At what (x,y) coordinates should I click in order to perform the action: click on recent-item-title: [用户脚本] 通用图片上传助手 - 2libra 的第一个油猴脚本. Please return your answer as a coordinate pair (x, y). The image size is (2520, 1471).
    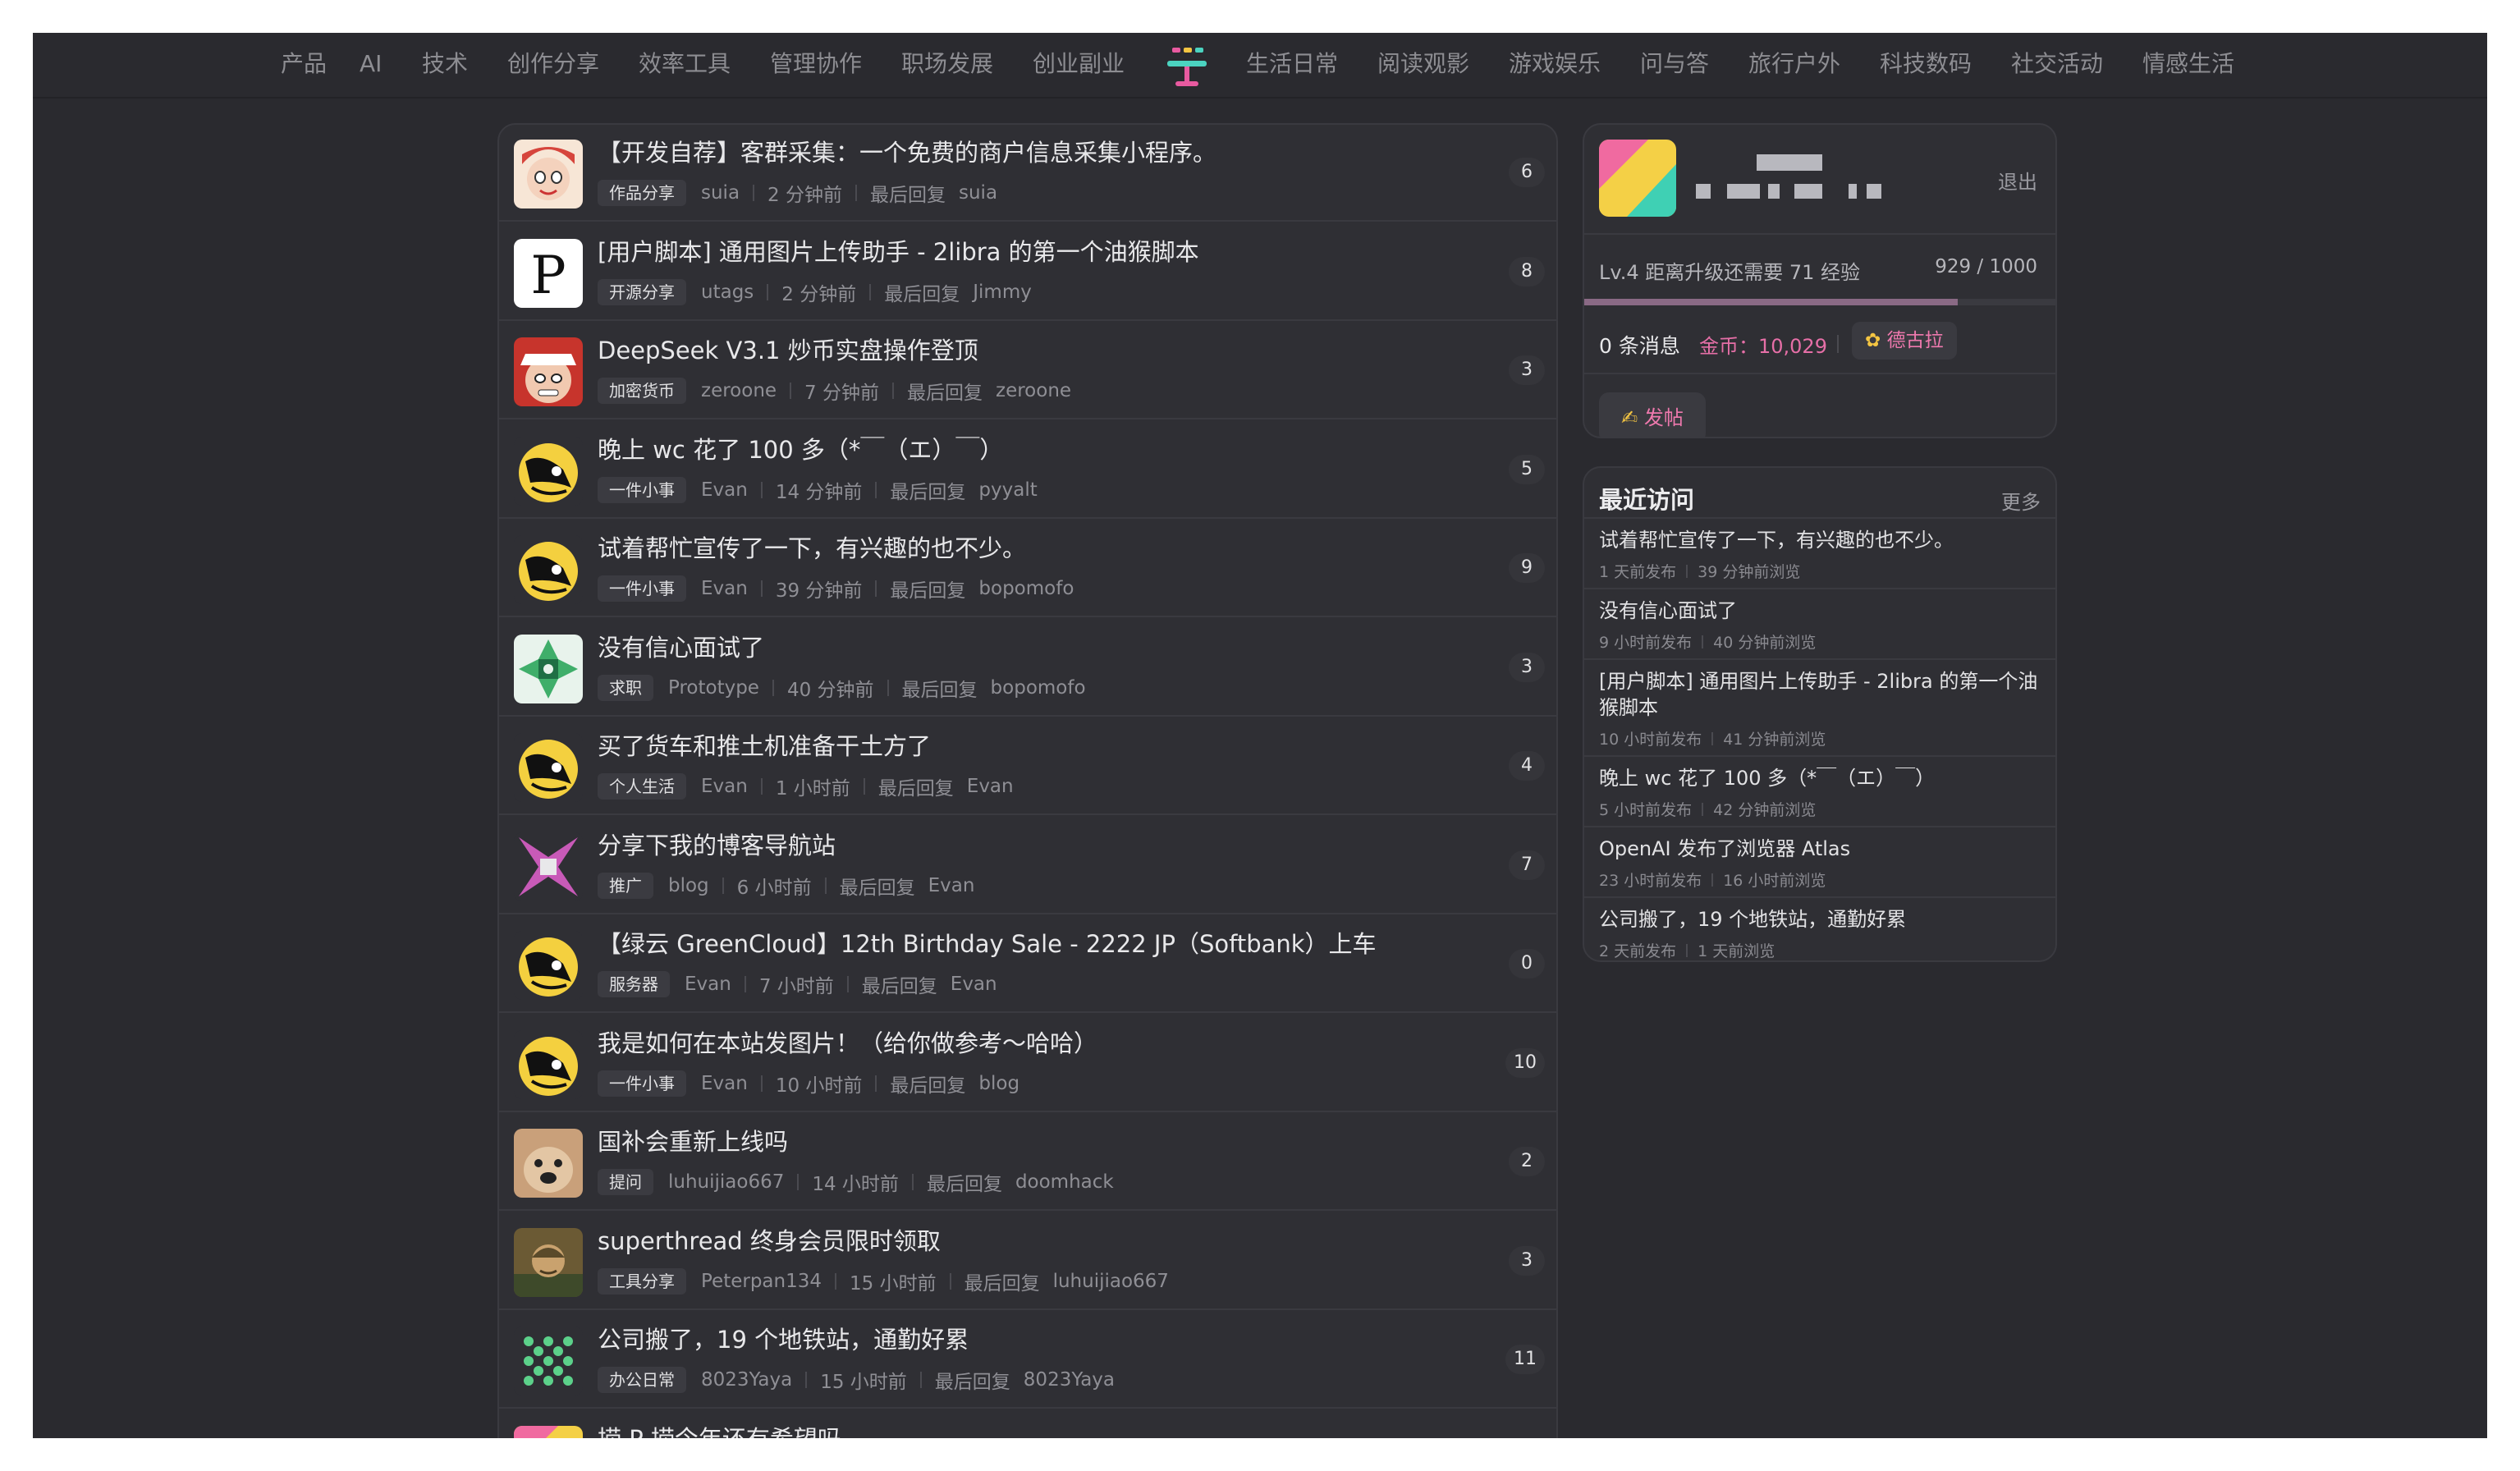
    Looking at the image, I should click on (1824, 695).